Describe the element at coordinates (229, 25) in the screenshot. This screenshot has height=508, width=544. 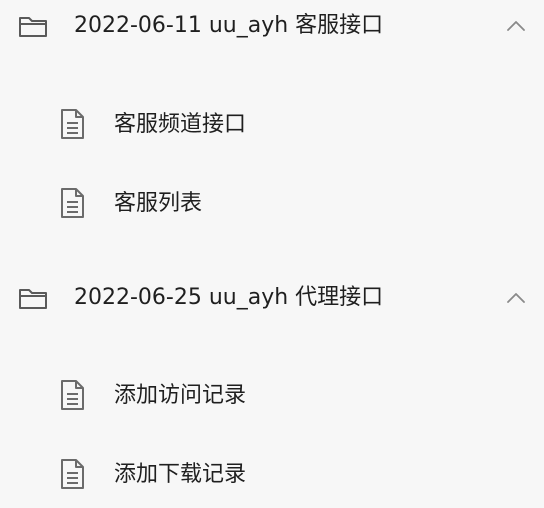
I see `group-title: 2022-06-11 uu_ayh 客服接口` at that location.